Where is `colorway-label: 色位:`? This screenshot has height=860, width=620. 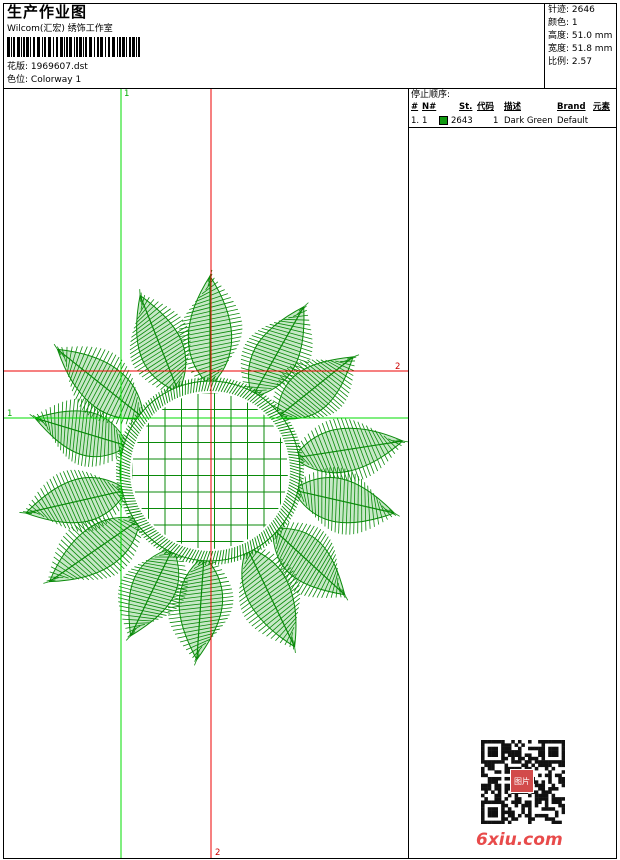
colorway-label: 色位: is located at coordinates (18, 80).